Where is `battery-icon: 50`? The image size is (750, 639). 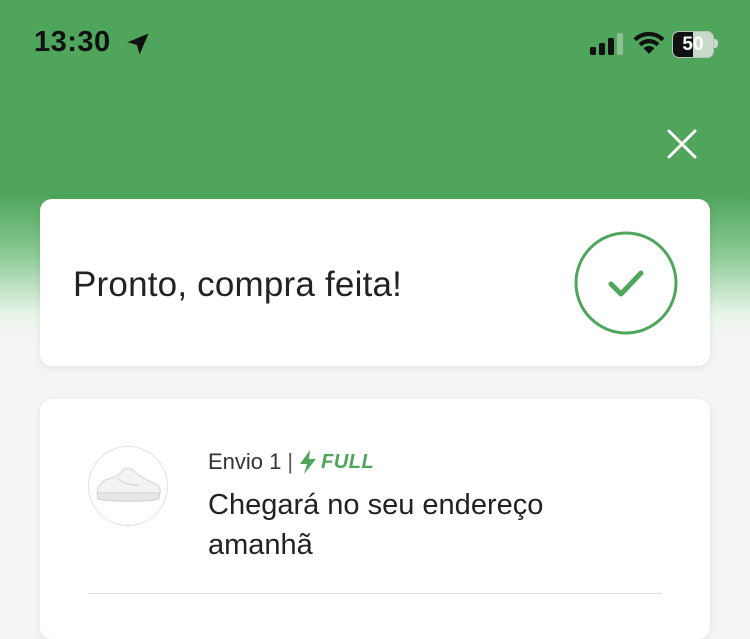
battery-icon: 50 is located at coordinates (693, 44).